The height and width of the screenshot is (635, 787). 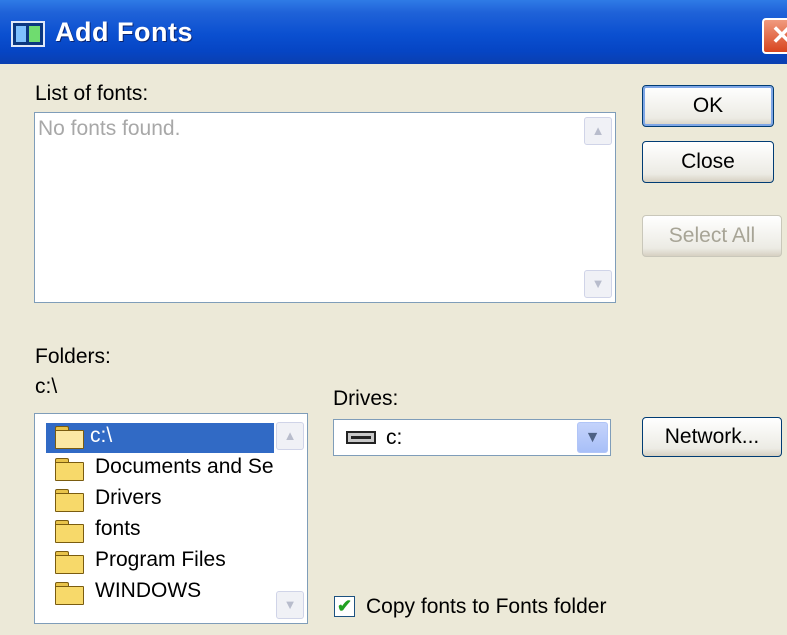 What do you see at coordinates (124, 32) in the screenshot?
I see `window-title: Add Fonts` at bounding box center [124, 32].